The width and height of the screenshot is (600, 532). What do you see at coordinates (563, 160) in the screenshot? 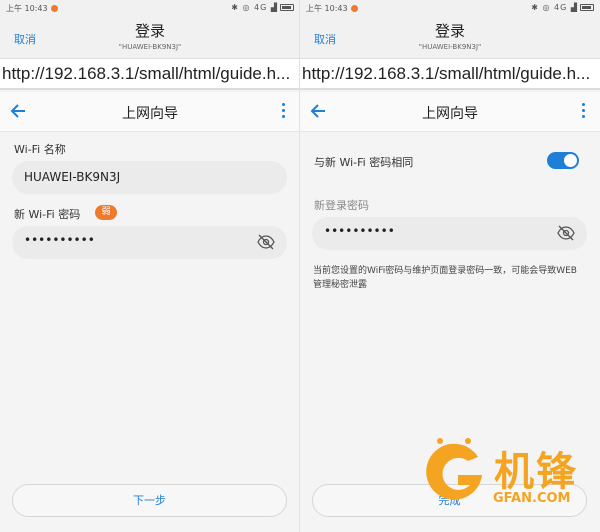
I see `same-as-wifi-toggle` at bounding box center [563, 160].